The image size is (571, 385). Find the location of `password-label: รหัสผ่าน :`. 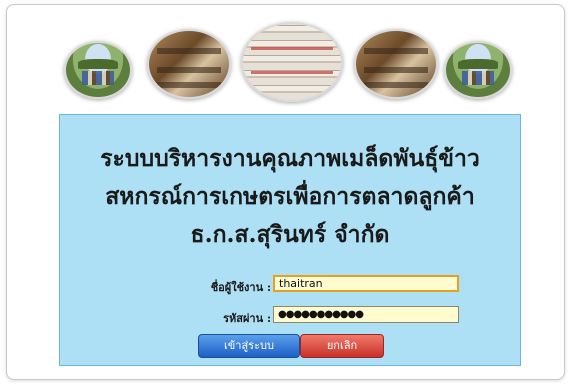

password-label: รหัสผ่าน : is located at coordinates (247, 318).